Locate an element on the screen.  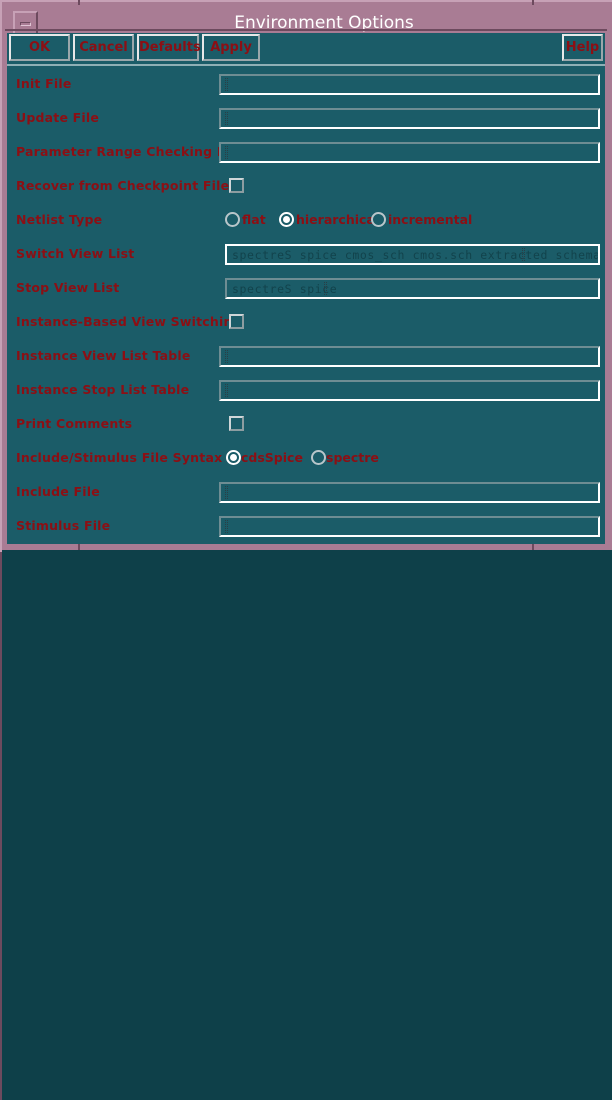
row-include-file: Include File is located at coordinates (306, 492).